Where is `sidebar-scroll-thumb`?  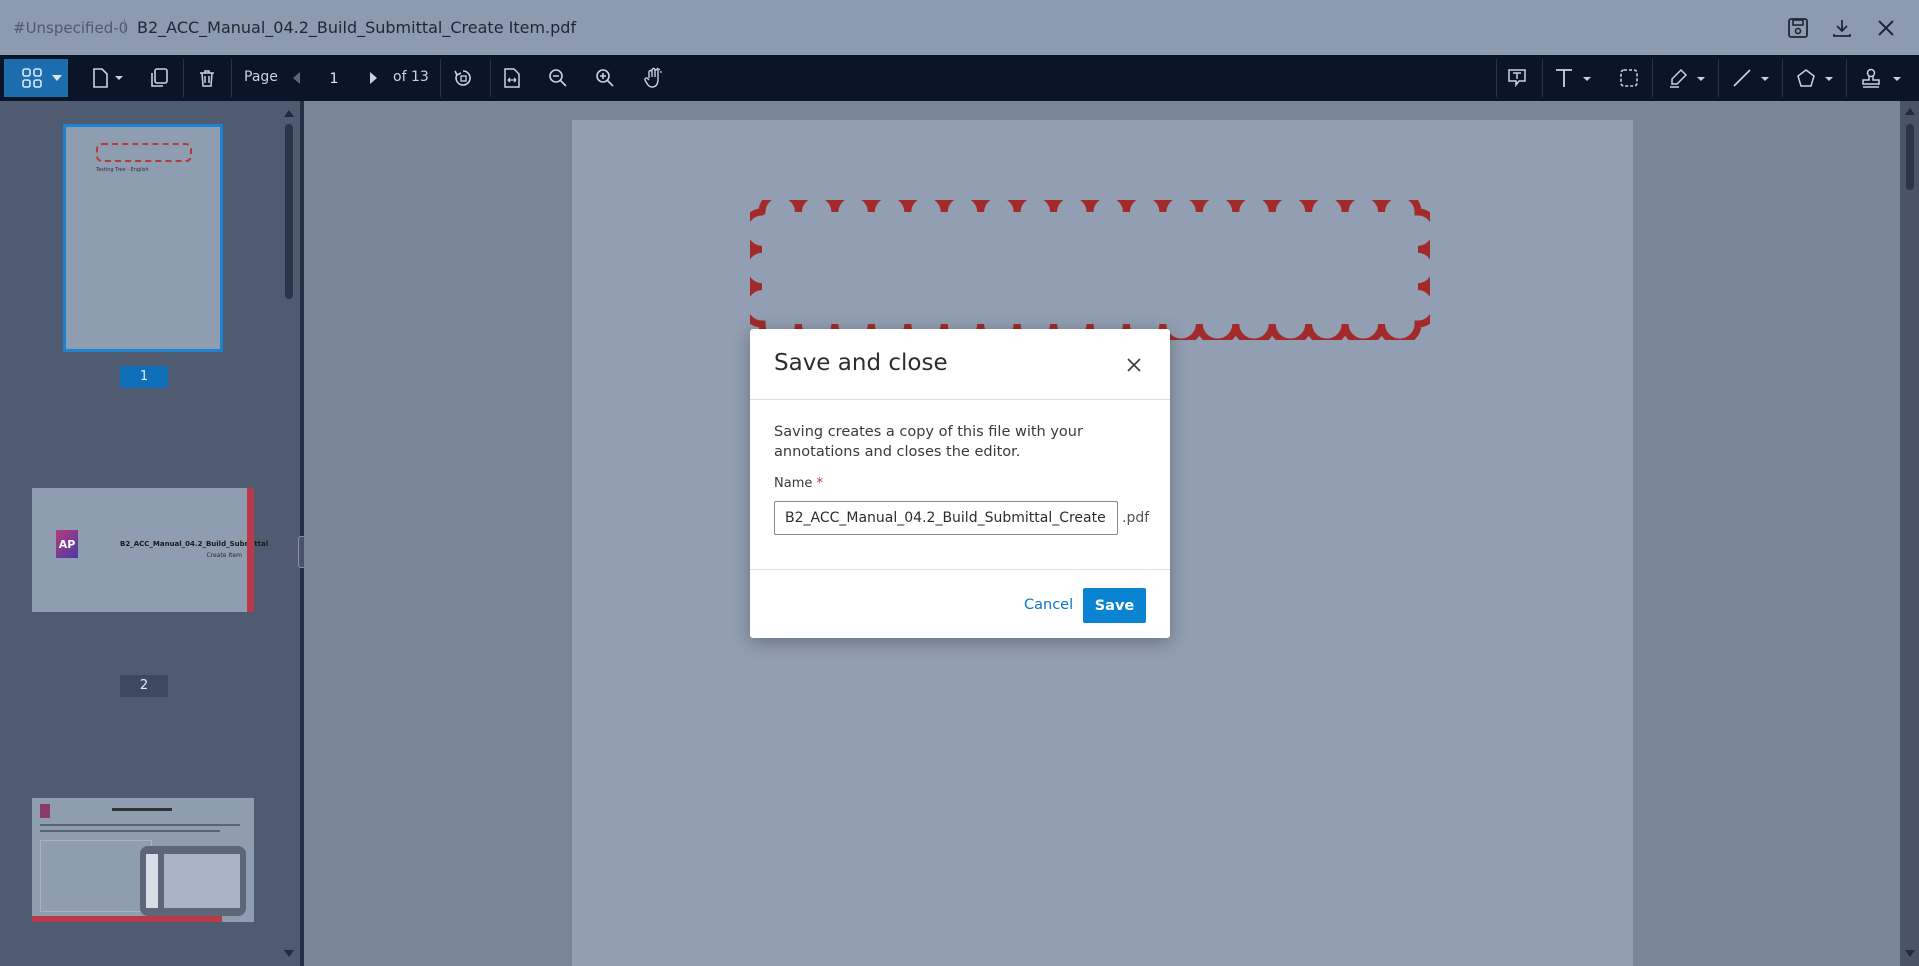
sidebar-scroll-thumb is located at coordinates (289, 211).